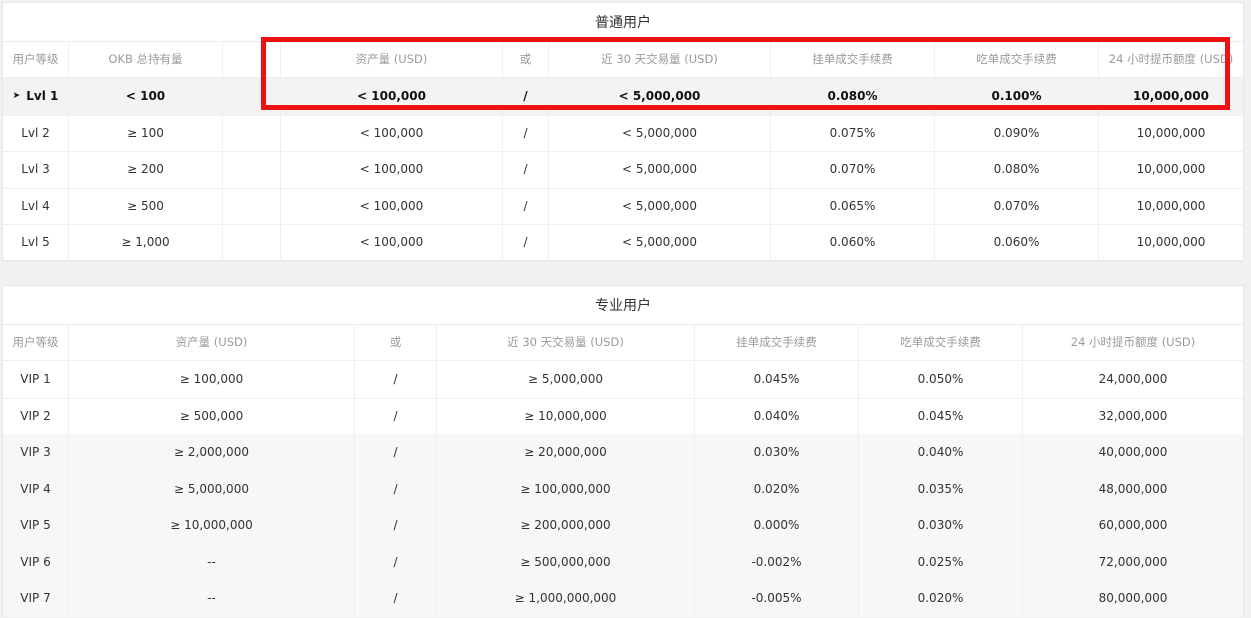 The height and width of the screenshot is (618, 1251). What do you see at coordinates (853, 96) in the screenshot?
I see `cell-maker: 0.080%` at bounding box center [853, 96].